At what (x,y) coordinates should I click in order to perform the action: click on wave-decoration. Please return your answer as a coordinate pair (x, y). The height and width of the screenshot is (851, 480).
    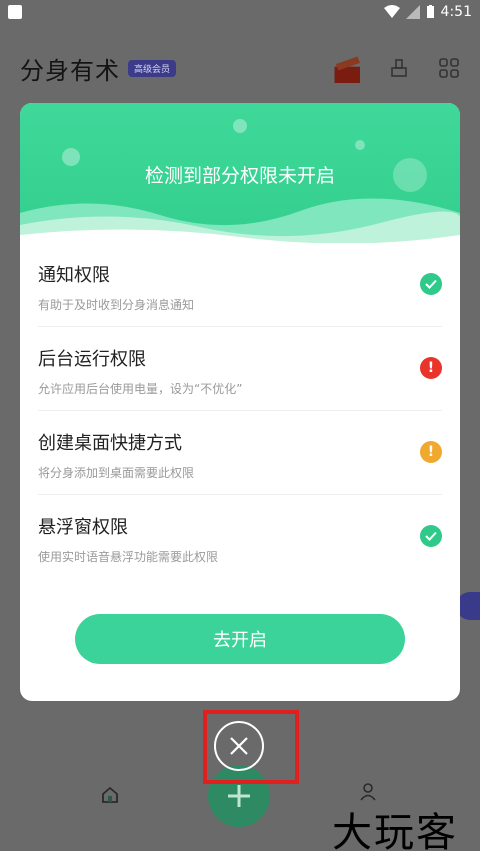
    Looking at the image, I should click on (240, 220).